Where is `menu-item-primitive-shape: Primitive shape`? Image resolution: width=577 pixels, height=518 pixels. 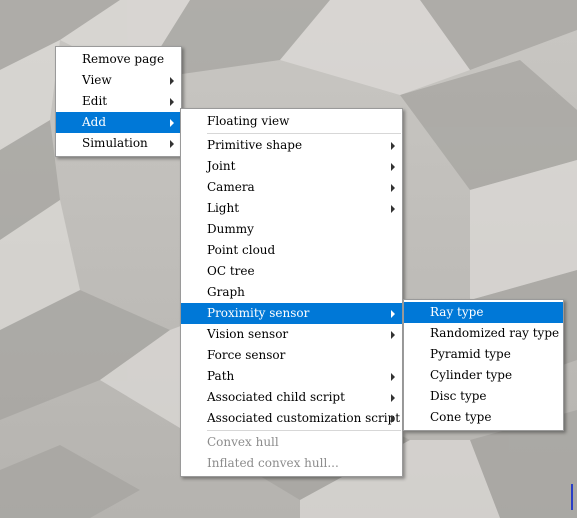
menu-item-primitive-shape: Primitive shape is located at coordinates (291, 145).